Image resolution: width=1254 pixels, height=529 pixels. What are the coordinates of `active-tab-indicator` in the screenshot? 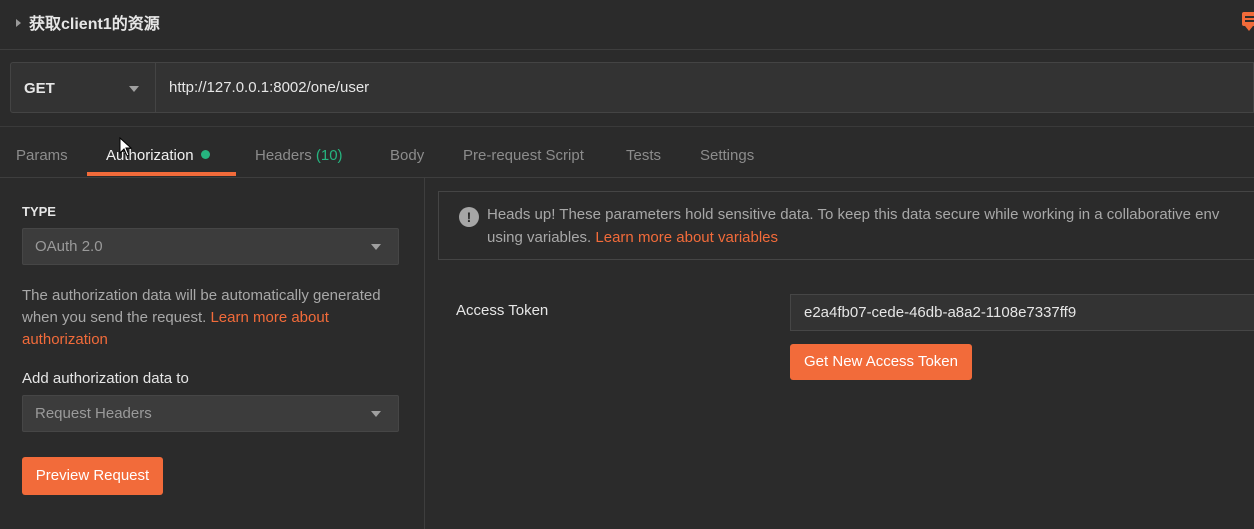 It's located at (161, 174).